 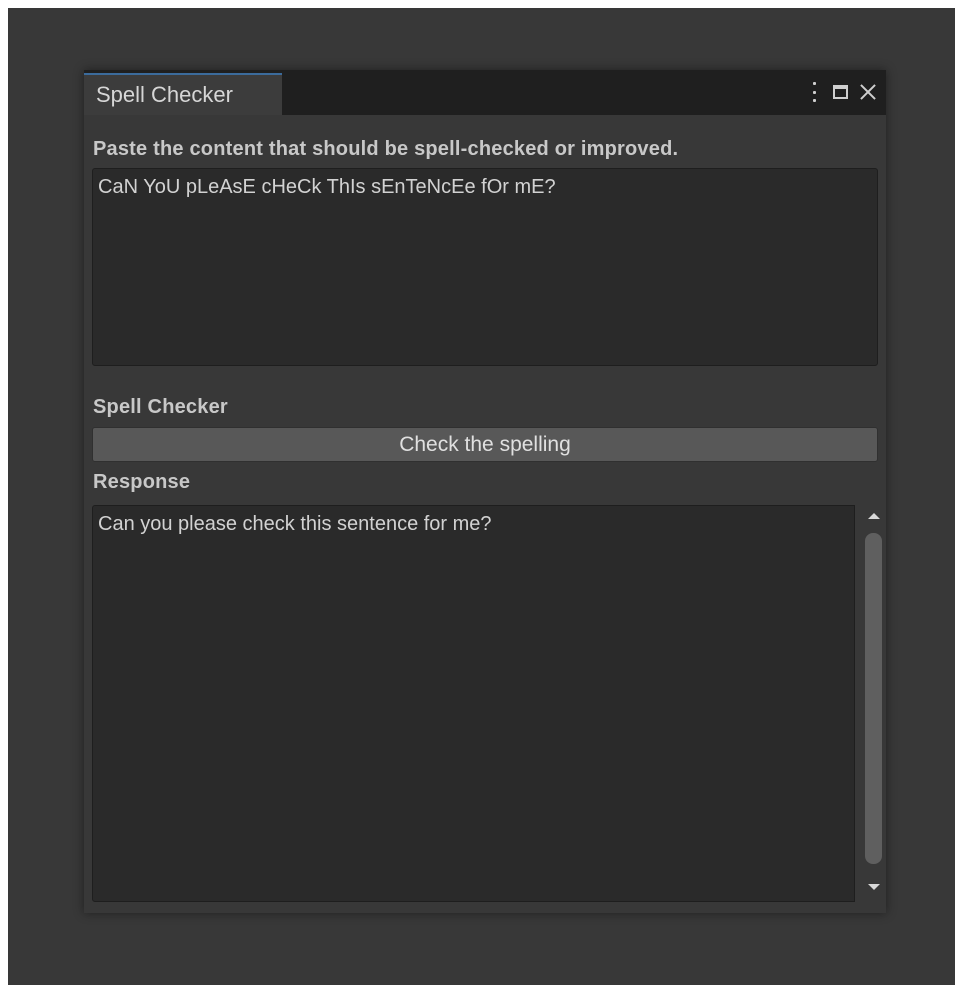 I want to click on maximize-icon, so click(x=840, y=92).